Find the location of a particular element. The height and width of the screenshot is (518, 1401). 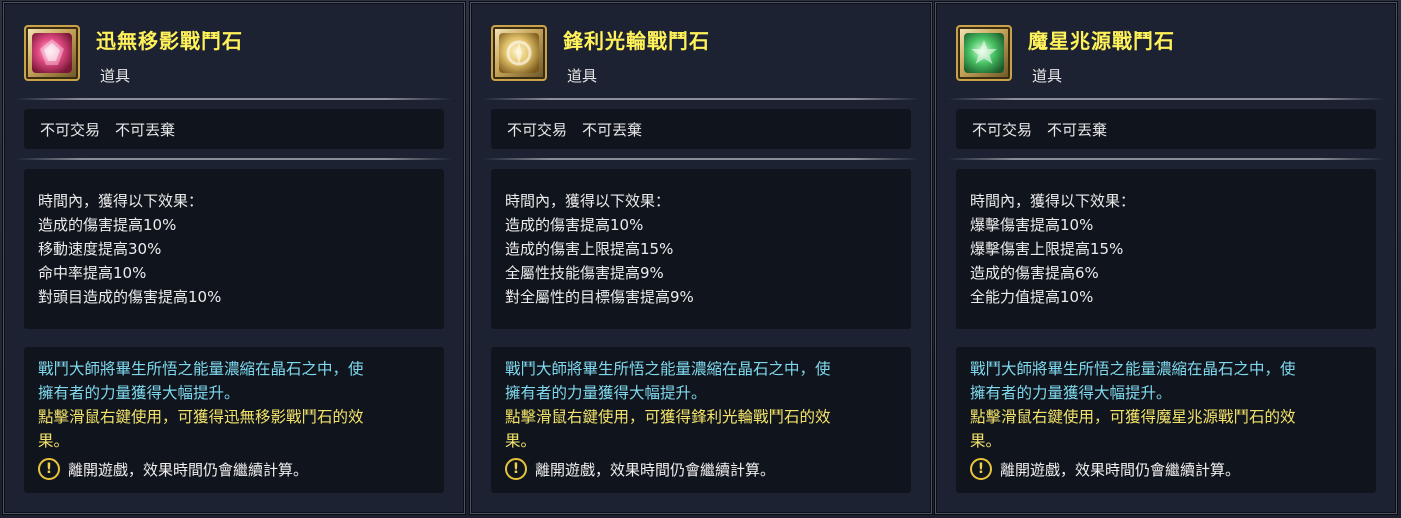

usage-line: 點擊滑鼠右鍵使用，可獲得魔星兆源戰鬥石的效 is located at coordinates (1133, 417).